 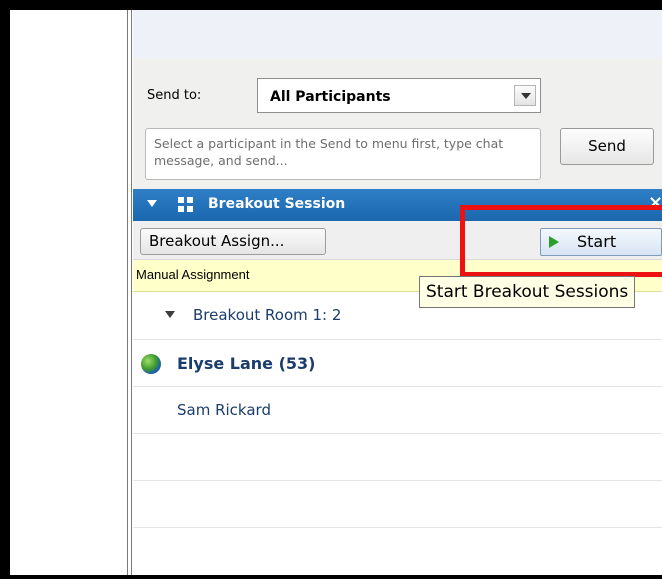 What do you see at coordinates (193, 274) in the screenshot?
I see `assignment-mode-label: Manual Assignment` at bounding box center [193, 274].